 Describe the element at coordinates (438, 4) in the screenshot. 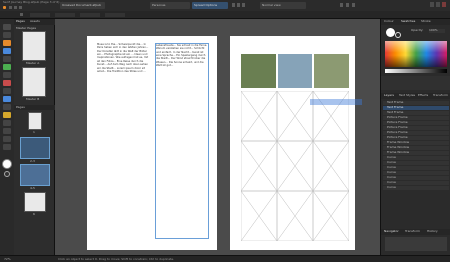

I see `maximize-icon` at that location.